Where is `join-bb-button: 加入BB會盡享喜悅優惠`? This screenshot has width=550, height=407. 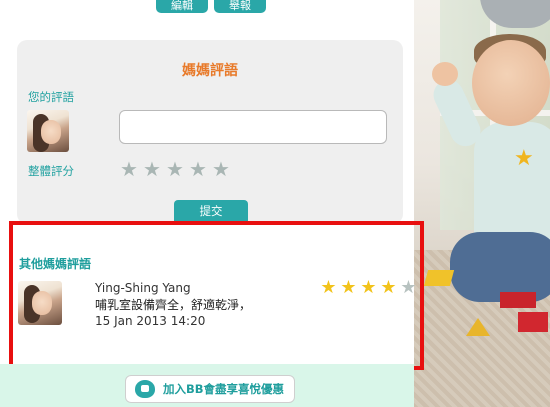 join-bb-button: 加入BB會盡享喜悅優惠 is located at coordinates (210, 389).